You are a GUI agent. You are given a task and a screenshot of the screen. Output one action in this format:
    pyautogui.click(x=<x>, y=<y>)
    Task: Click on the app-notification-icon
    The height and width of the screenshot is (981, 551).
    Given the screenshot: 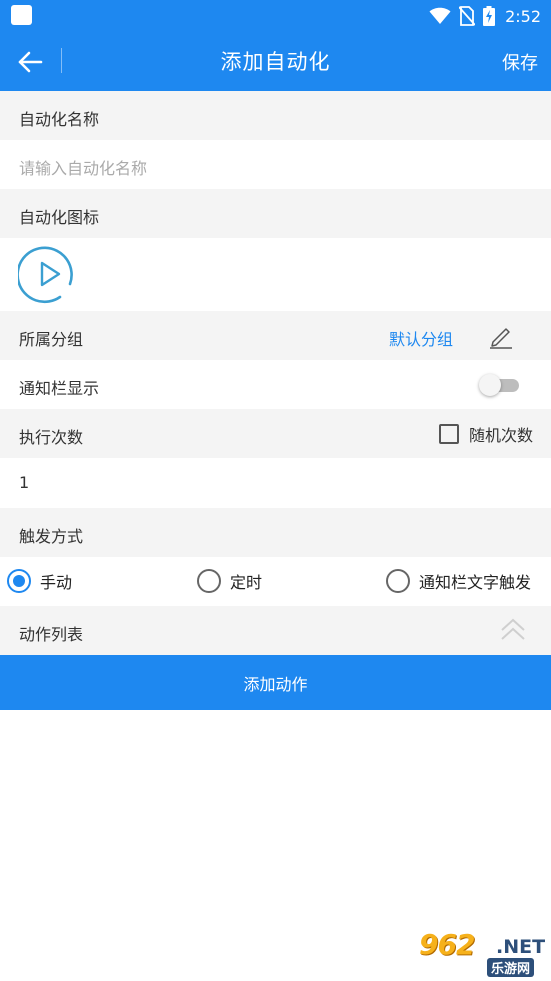 What is the action you would take?
    pyautogui.click(x=21, y=15)
    